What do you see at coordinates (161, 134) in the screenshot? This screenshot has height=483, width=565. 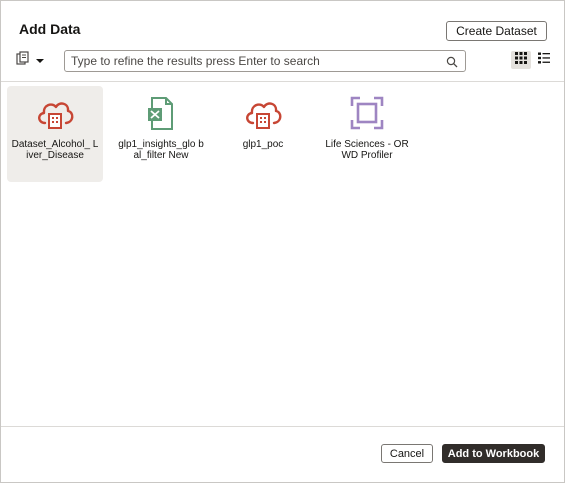 I see `dataset-tile: glp1_insights_glo bal_filter New` at bounding box center [161, 134].